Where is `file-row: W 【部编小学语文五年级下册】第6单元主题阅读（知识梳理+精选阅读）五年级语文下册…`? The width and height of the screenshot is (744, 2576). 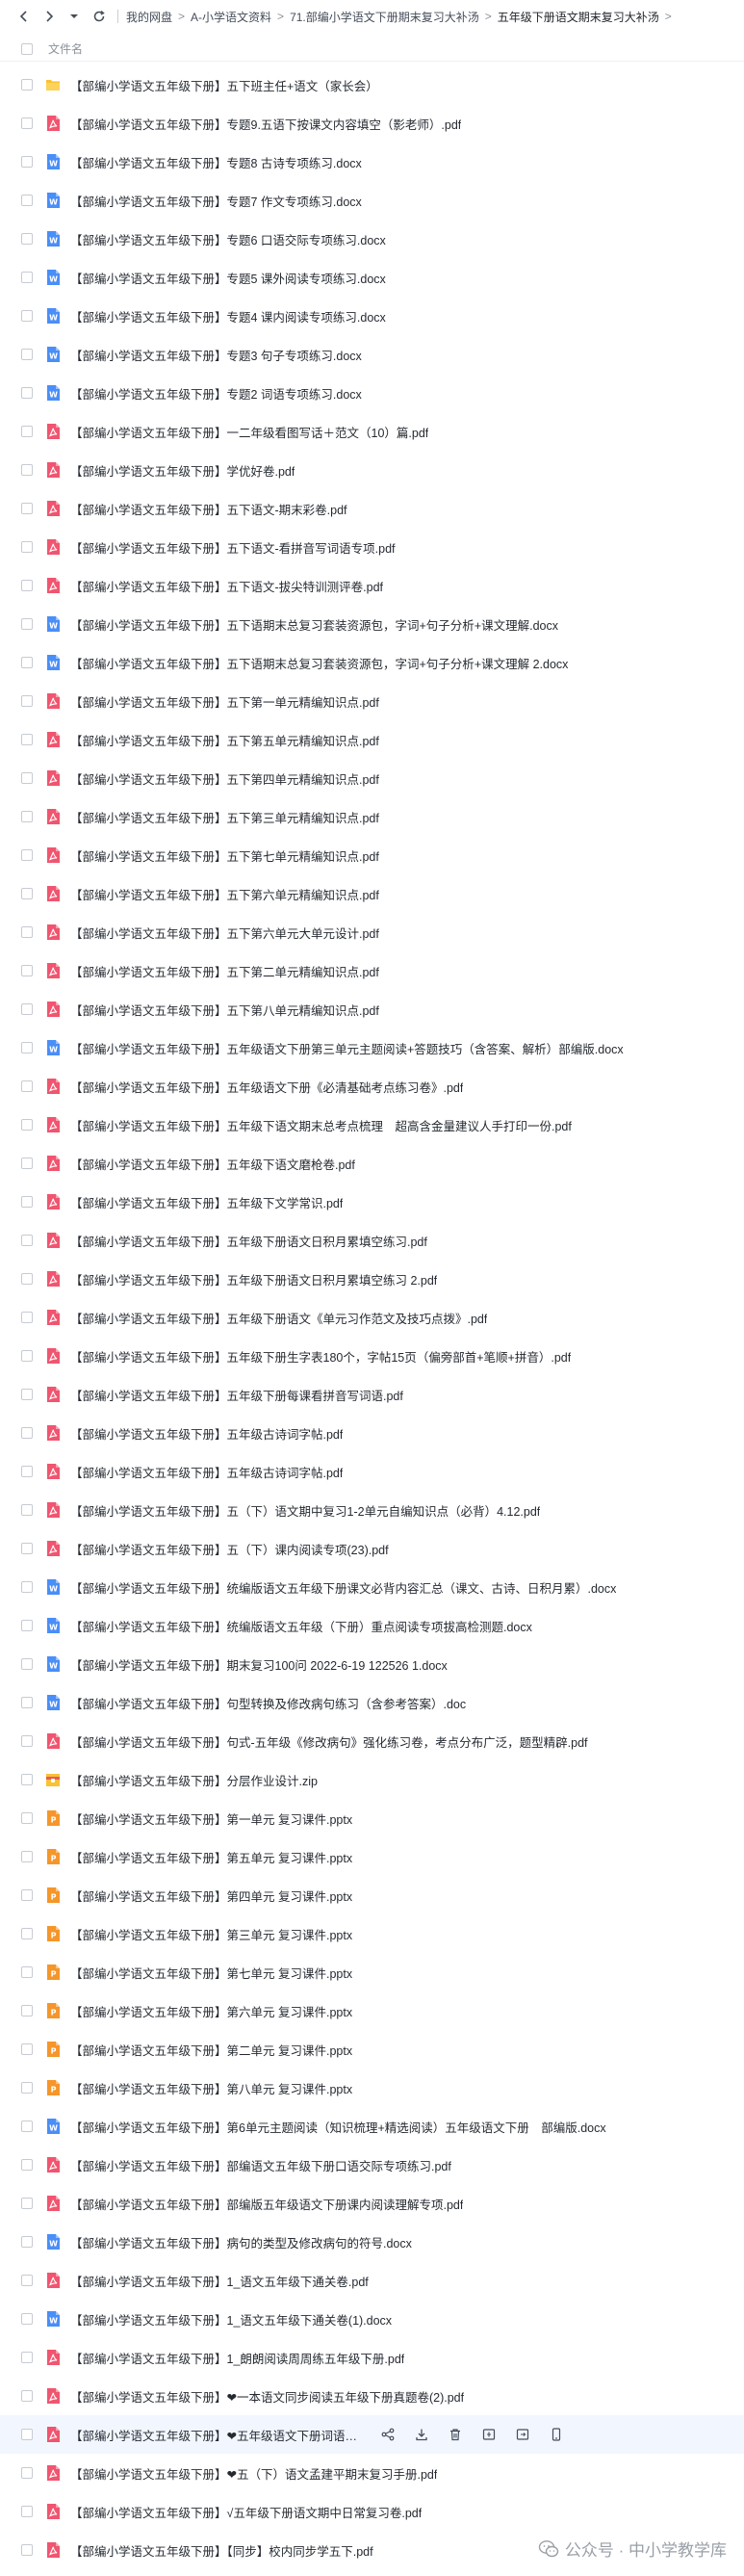 file-row: W 【部编小学语文五年级下册】第6单元主题阅读（知识梳理+精选阅读）五年级语文下册… is located at coordinates (372, 2126).